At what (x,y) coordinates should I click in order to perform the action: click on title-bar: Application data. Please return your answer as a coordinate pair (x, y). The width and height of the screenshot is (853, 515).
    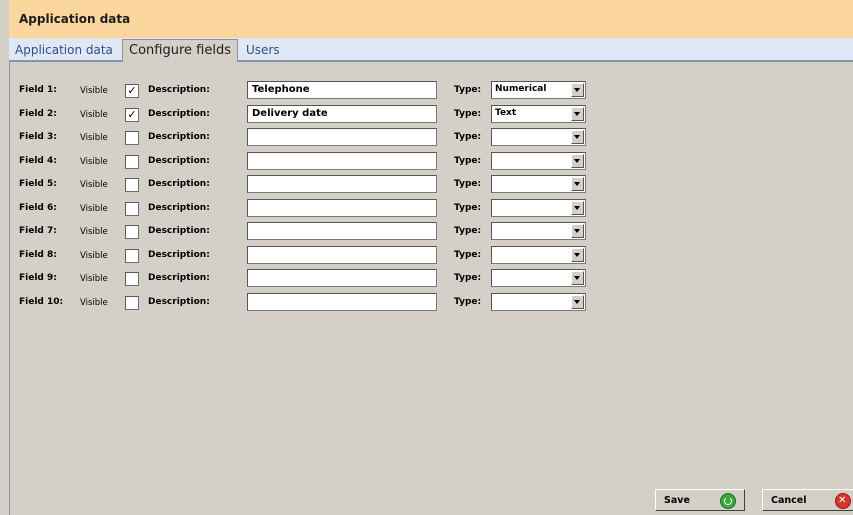
    Looking at the image, I should click on (431, 19).